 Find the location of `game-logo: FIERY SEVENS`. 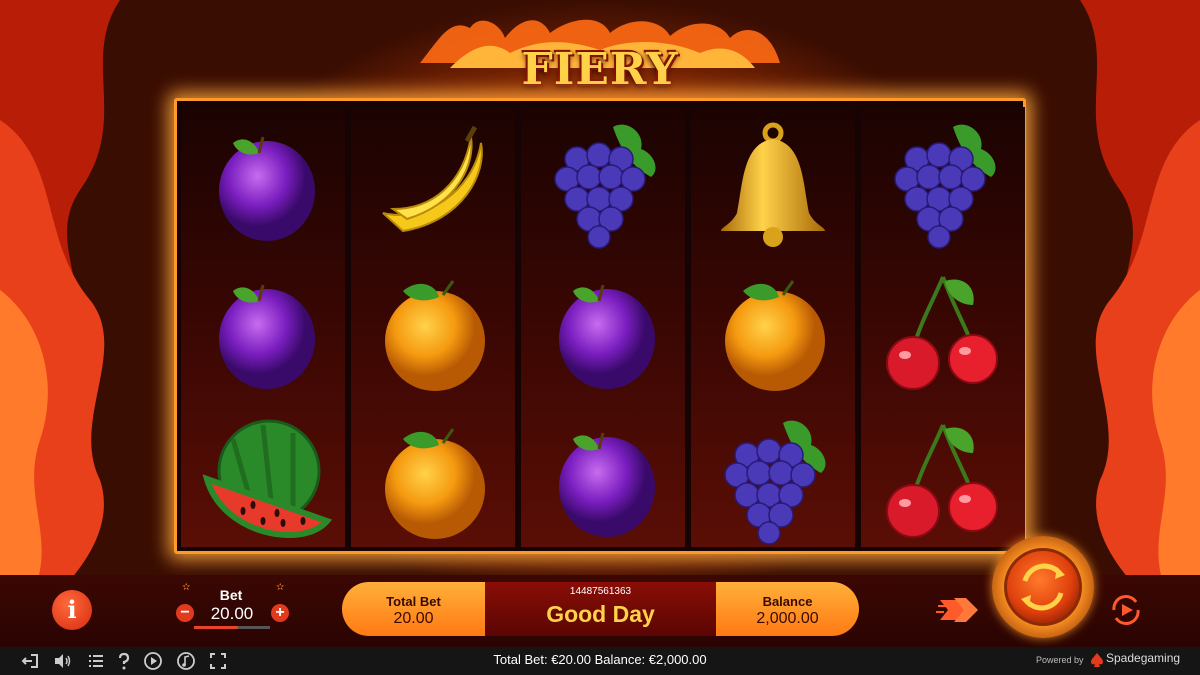

game-logo: FIERY SEVENS is located at coordinates (600, 77).